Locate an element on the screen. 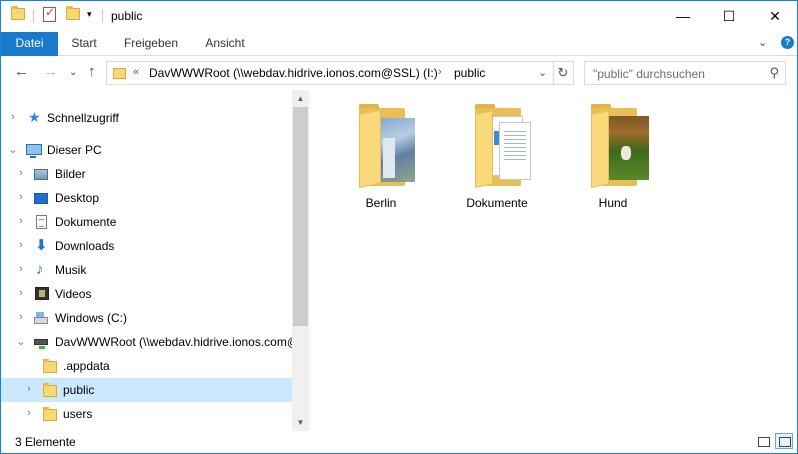 The image size is (798, 454). drive-icon is located at coordinates (41, 318).